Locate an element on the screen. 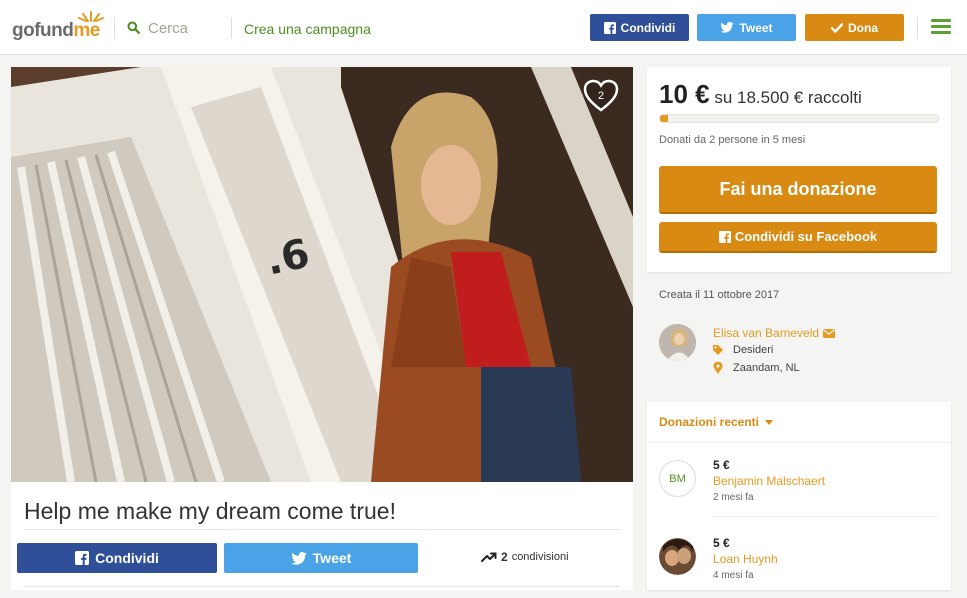  shares-counter: 2 condivisioni is located at coordinates (525, 557).